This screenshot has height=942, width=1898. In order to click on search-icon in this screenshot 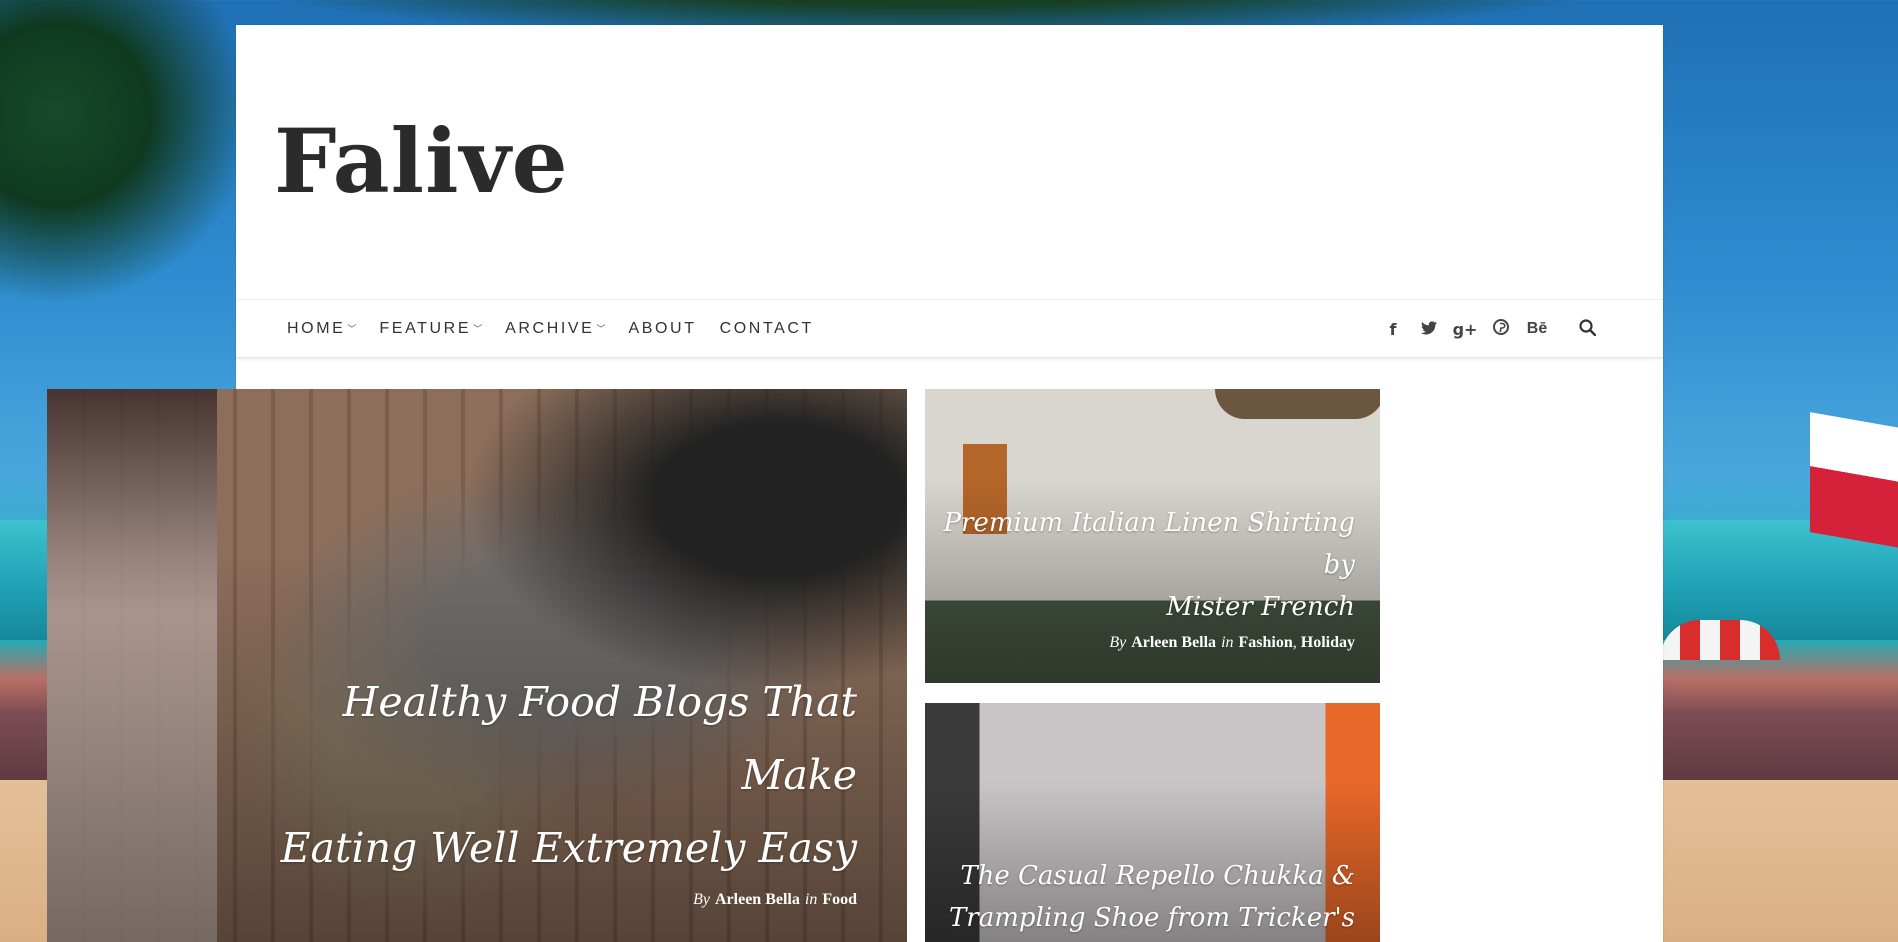, I will do `click(1587, 329)`.